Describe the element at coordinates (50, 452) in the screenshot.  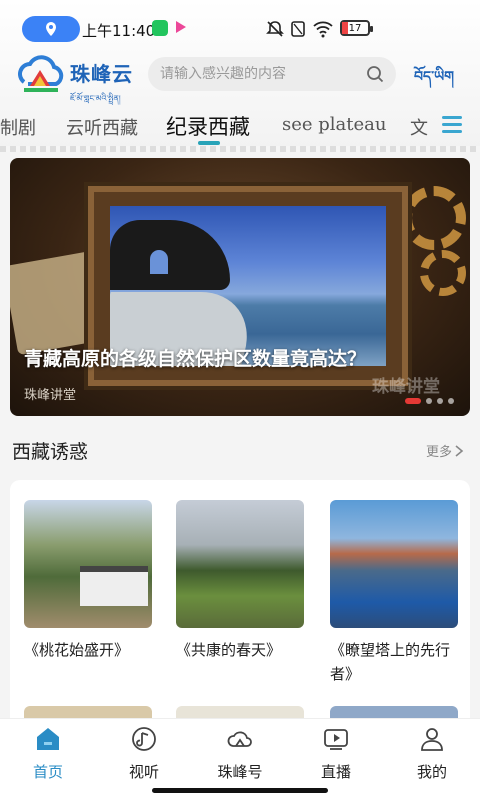
I see `section-title: 西藏诱惑` at that location.